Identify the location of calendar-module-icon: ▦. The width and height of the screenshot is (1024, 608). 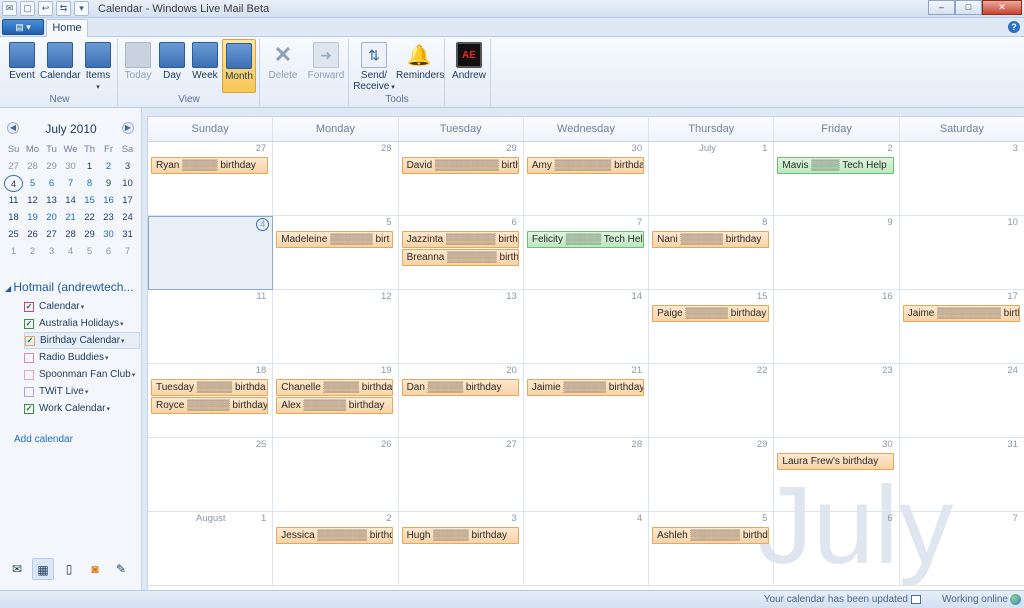
(43, 569).